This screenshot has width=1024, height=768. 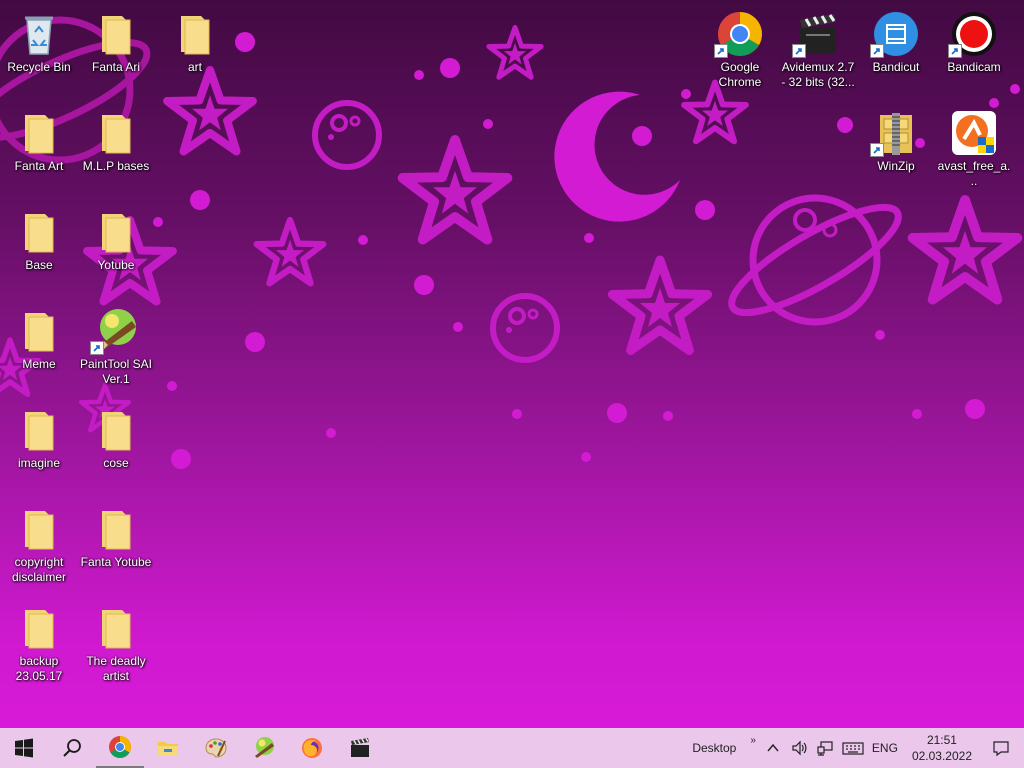 I want to click on desktop-icon-yotube: Yotube, so click(x=116, y=240).